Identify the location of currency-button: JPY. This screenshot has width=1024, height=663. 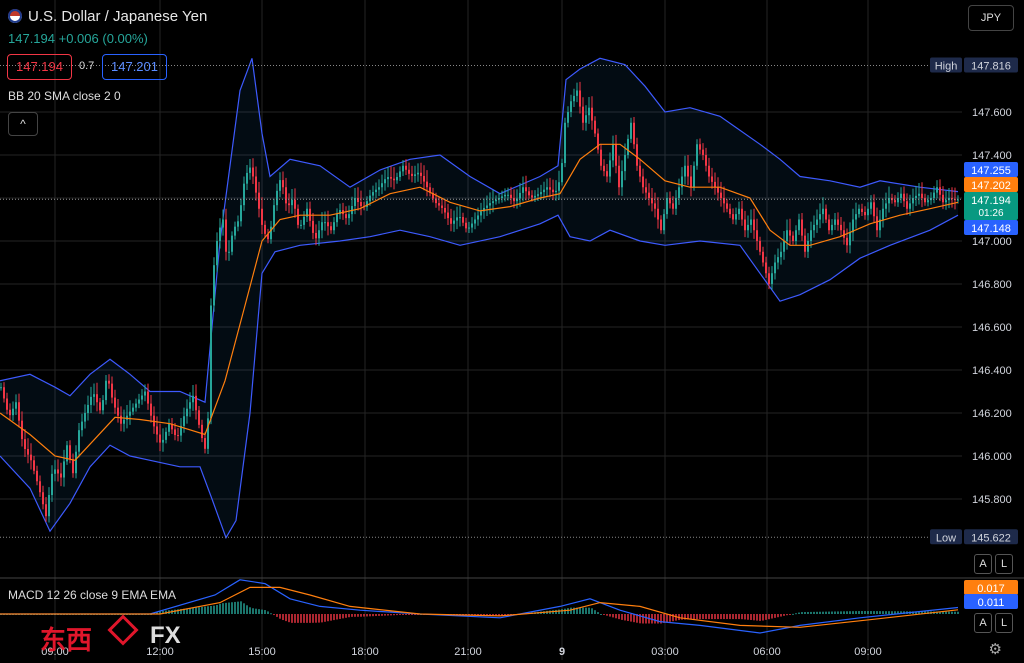
(991, 18).